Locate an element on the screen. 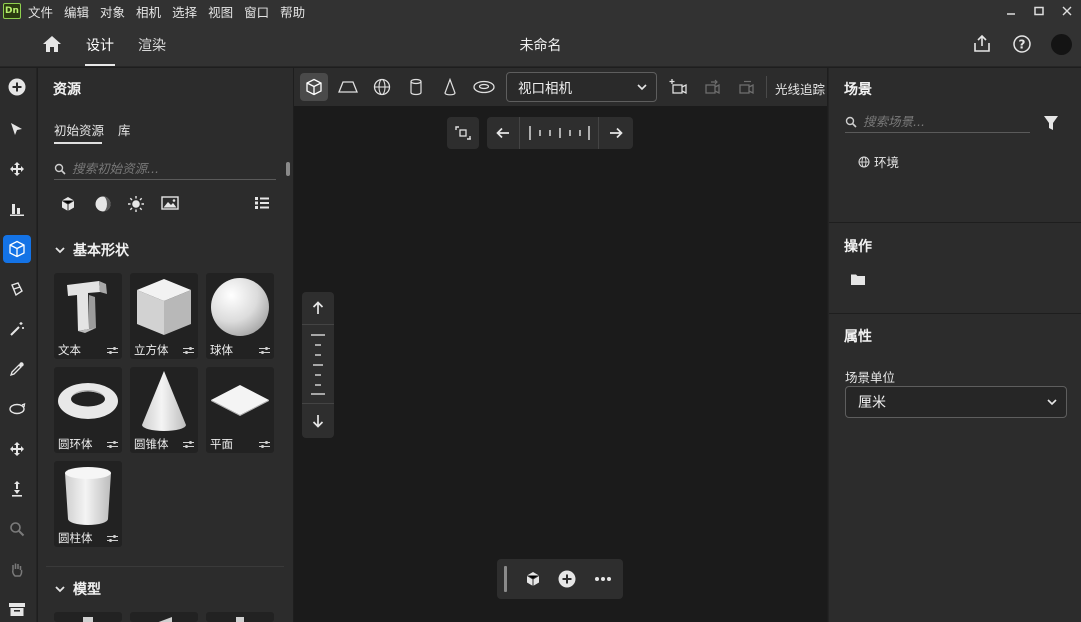  vertical-scrubber is located at coordinates (318, 364).